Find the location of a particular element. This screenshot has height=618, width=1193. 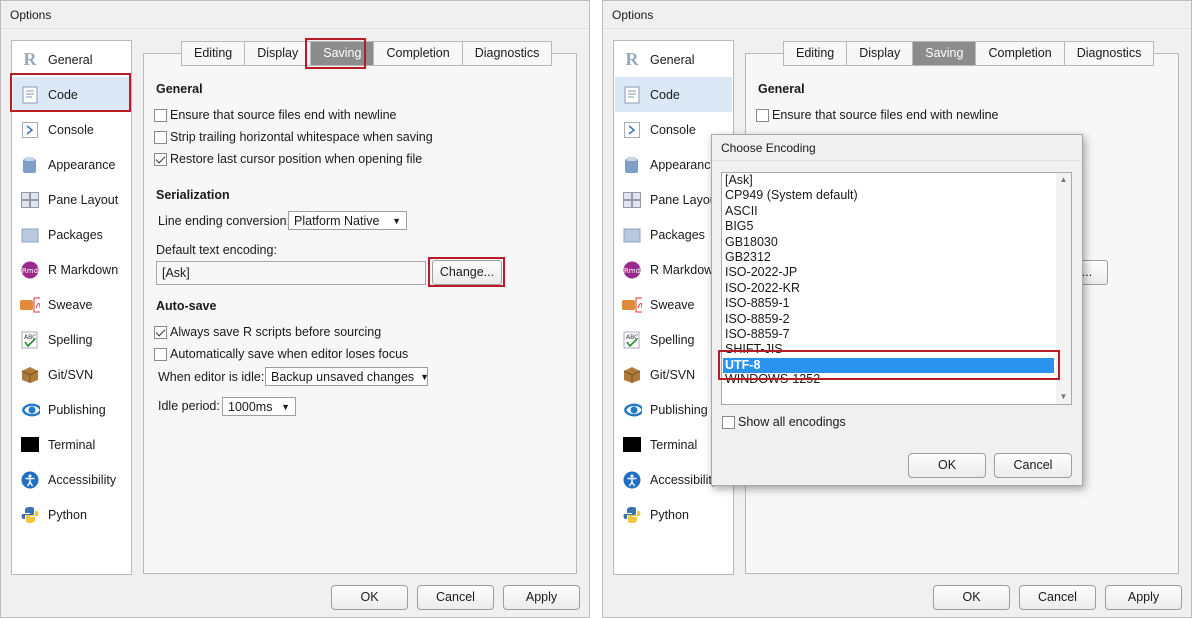

sidebar-item-r-markdown: Rmd R Markdown is located at coordinates (71, 269).